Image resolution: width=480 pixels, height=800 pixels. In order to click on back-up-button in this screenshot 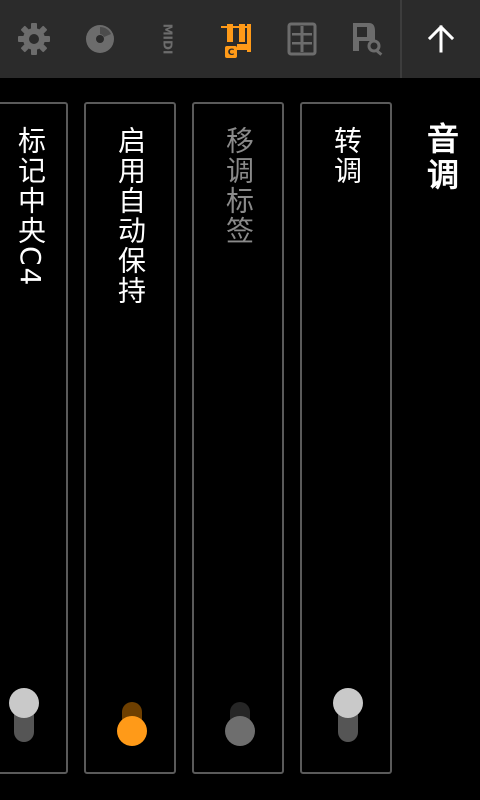, I will do `click(441, 39)`.